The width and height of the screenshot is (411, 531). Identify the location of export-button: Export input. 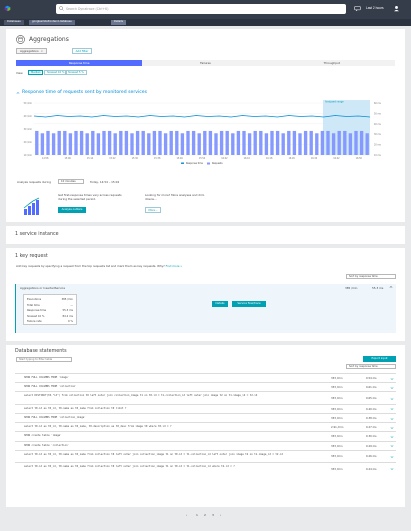
(379, 359).